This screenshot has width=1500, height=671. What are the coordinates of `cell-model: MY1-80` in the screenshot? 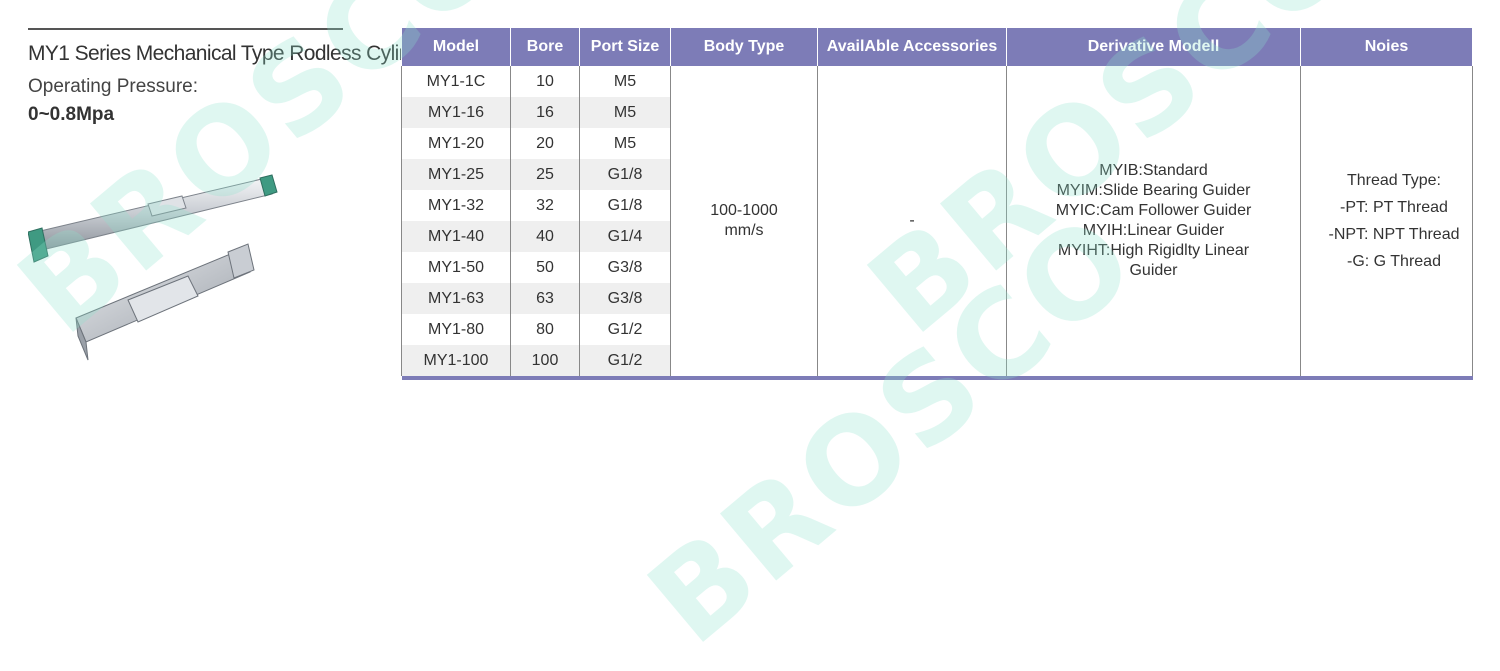 It's located at (456, 329).